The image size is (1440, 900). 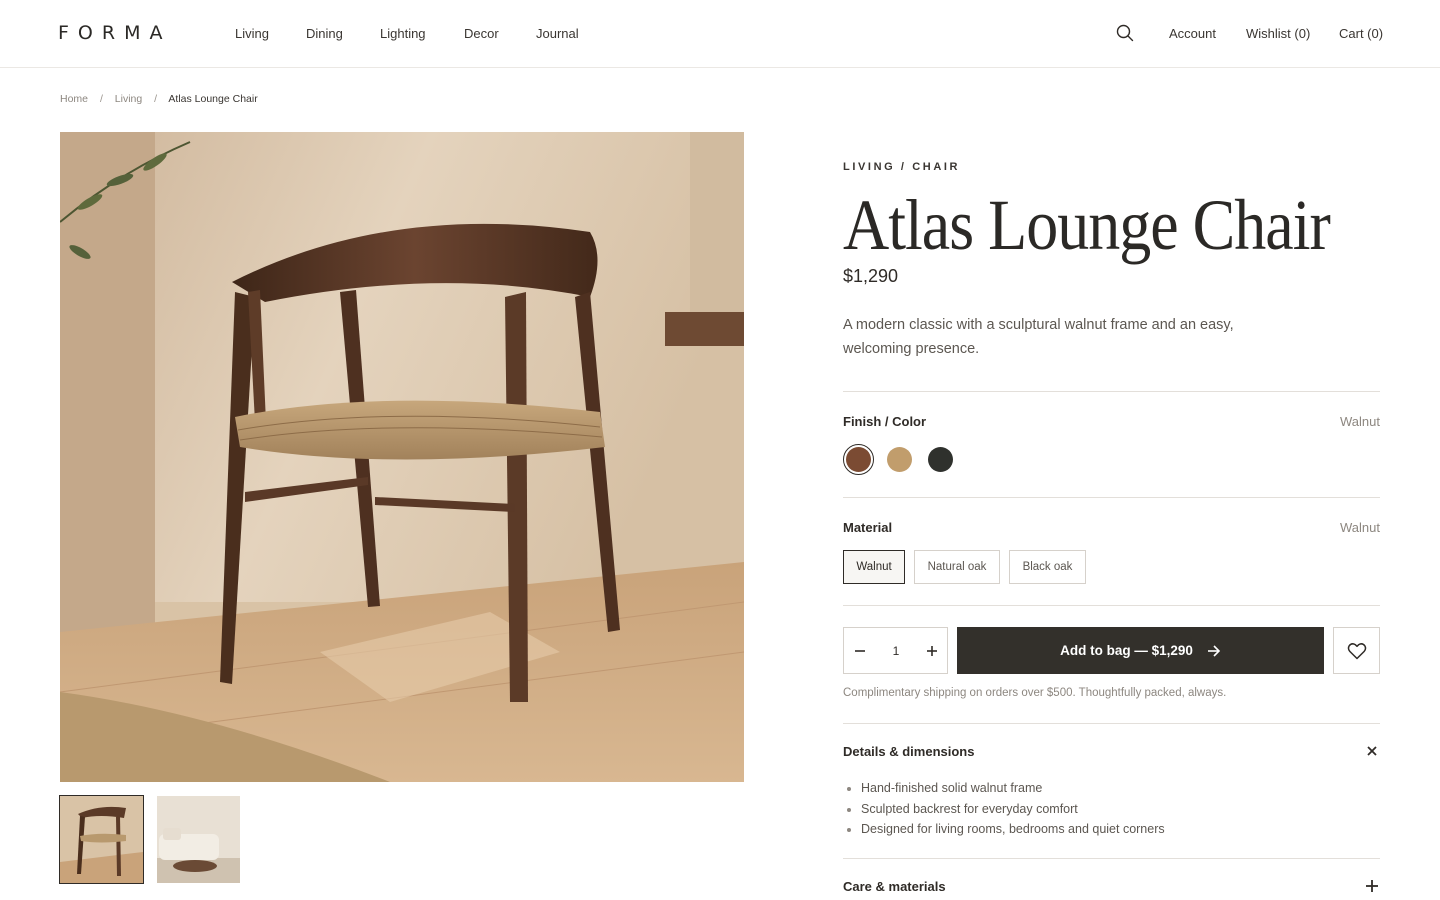 What do you see at coordinates (324, 33) in the screenshot?
I see `nav-dining: Dining` at bounding box center [324, 33].